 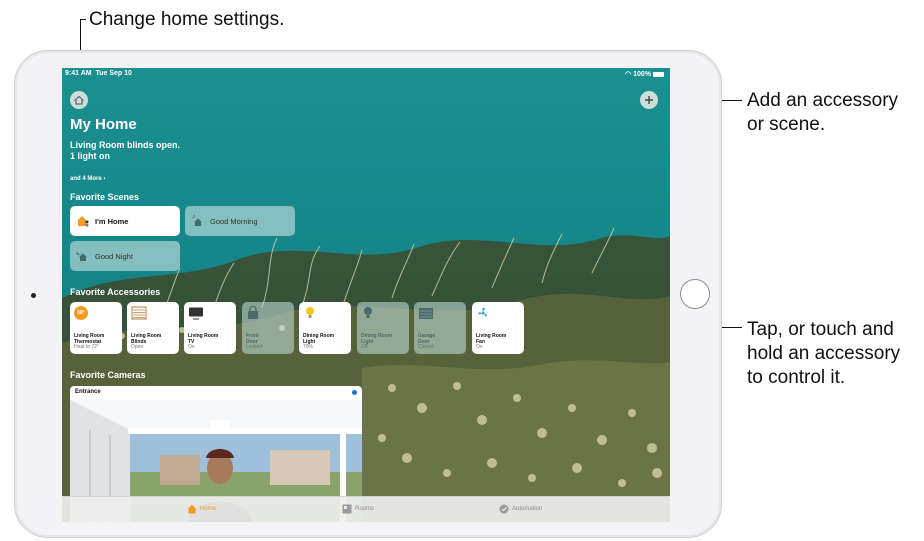 I want to click on accessory-living-room-tv: Living Room TV On, so click(x=210, y=328).